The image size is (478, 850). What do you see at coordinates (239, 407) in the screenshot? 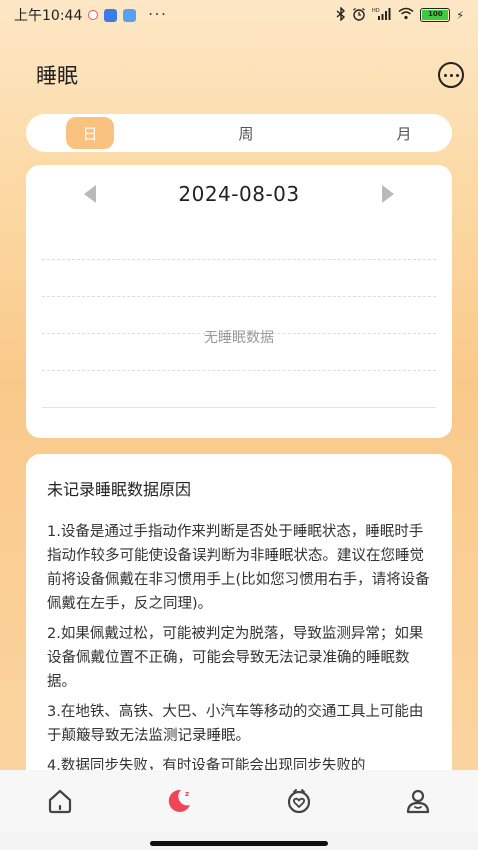
I see `chart-baseline` at bounding box center [239, 407].